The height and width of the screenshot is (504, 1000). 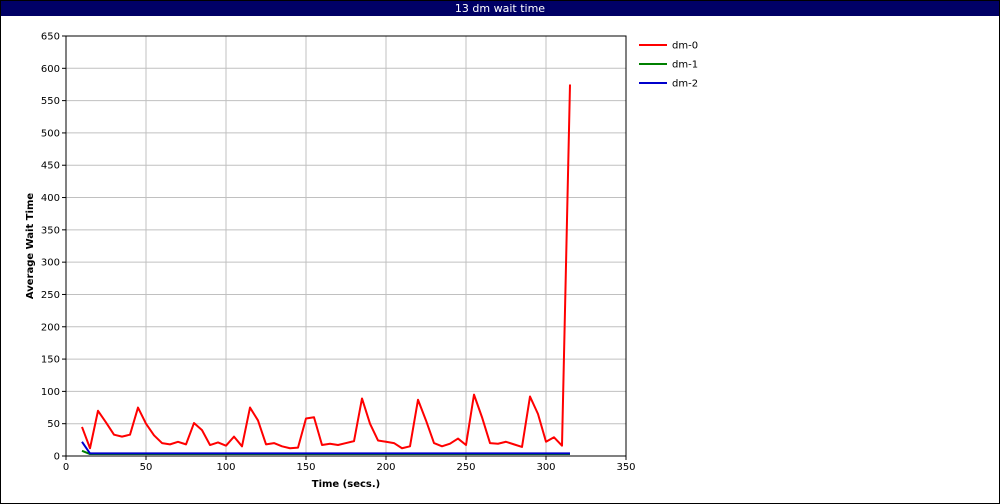 I want to click on y-tick-label: 300, so click(x=50, y=263).